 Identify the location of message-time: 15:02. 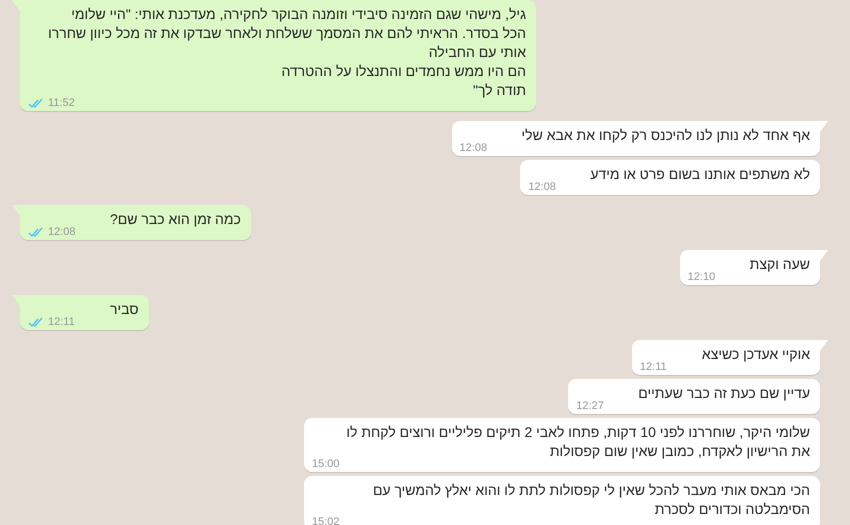
(326, 520).